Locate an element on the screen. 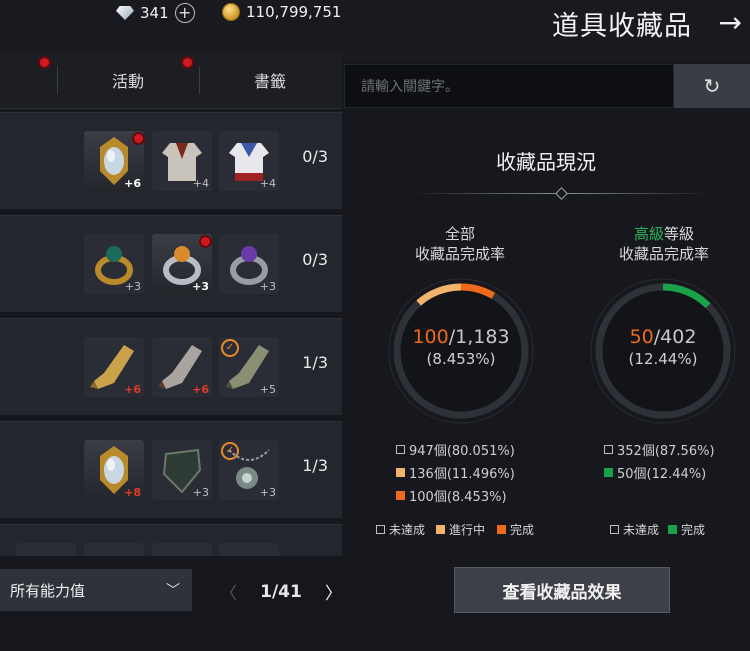 This screenshot has width=750, height=651. gold-gauntlet-icon: +6 is located at coordinates (114, 367).